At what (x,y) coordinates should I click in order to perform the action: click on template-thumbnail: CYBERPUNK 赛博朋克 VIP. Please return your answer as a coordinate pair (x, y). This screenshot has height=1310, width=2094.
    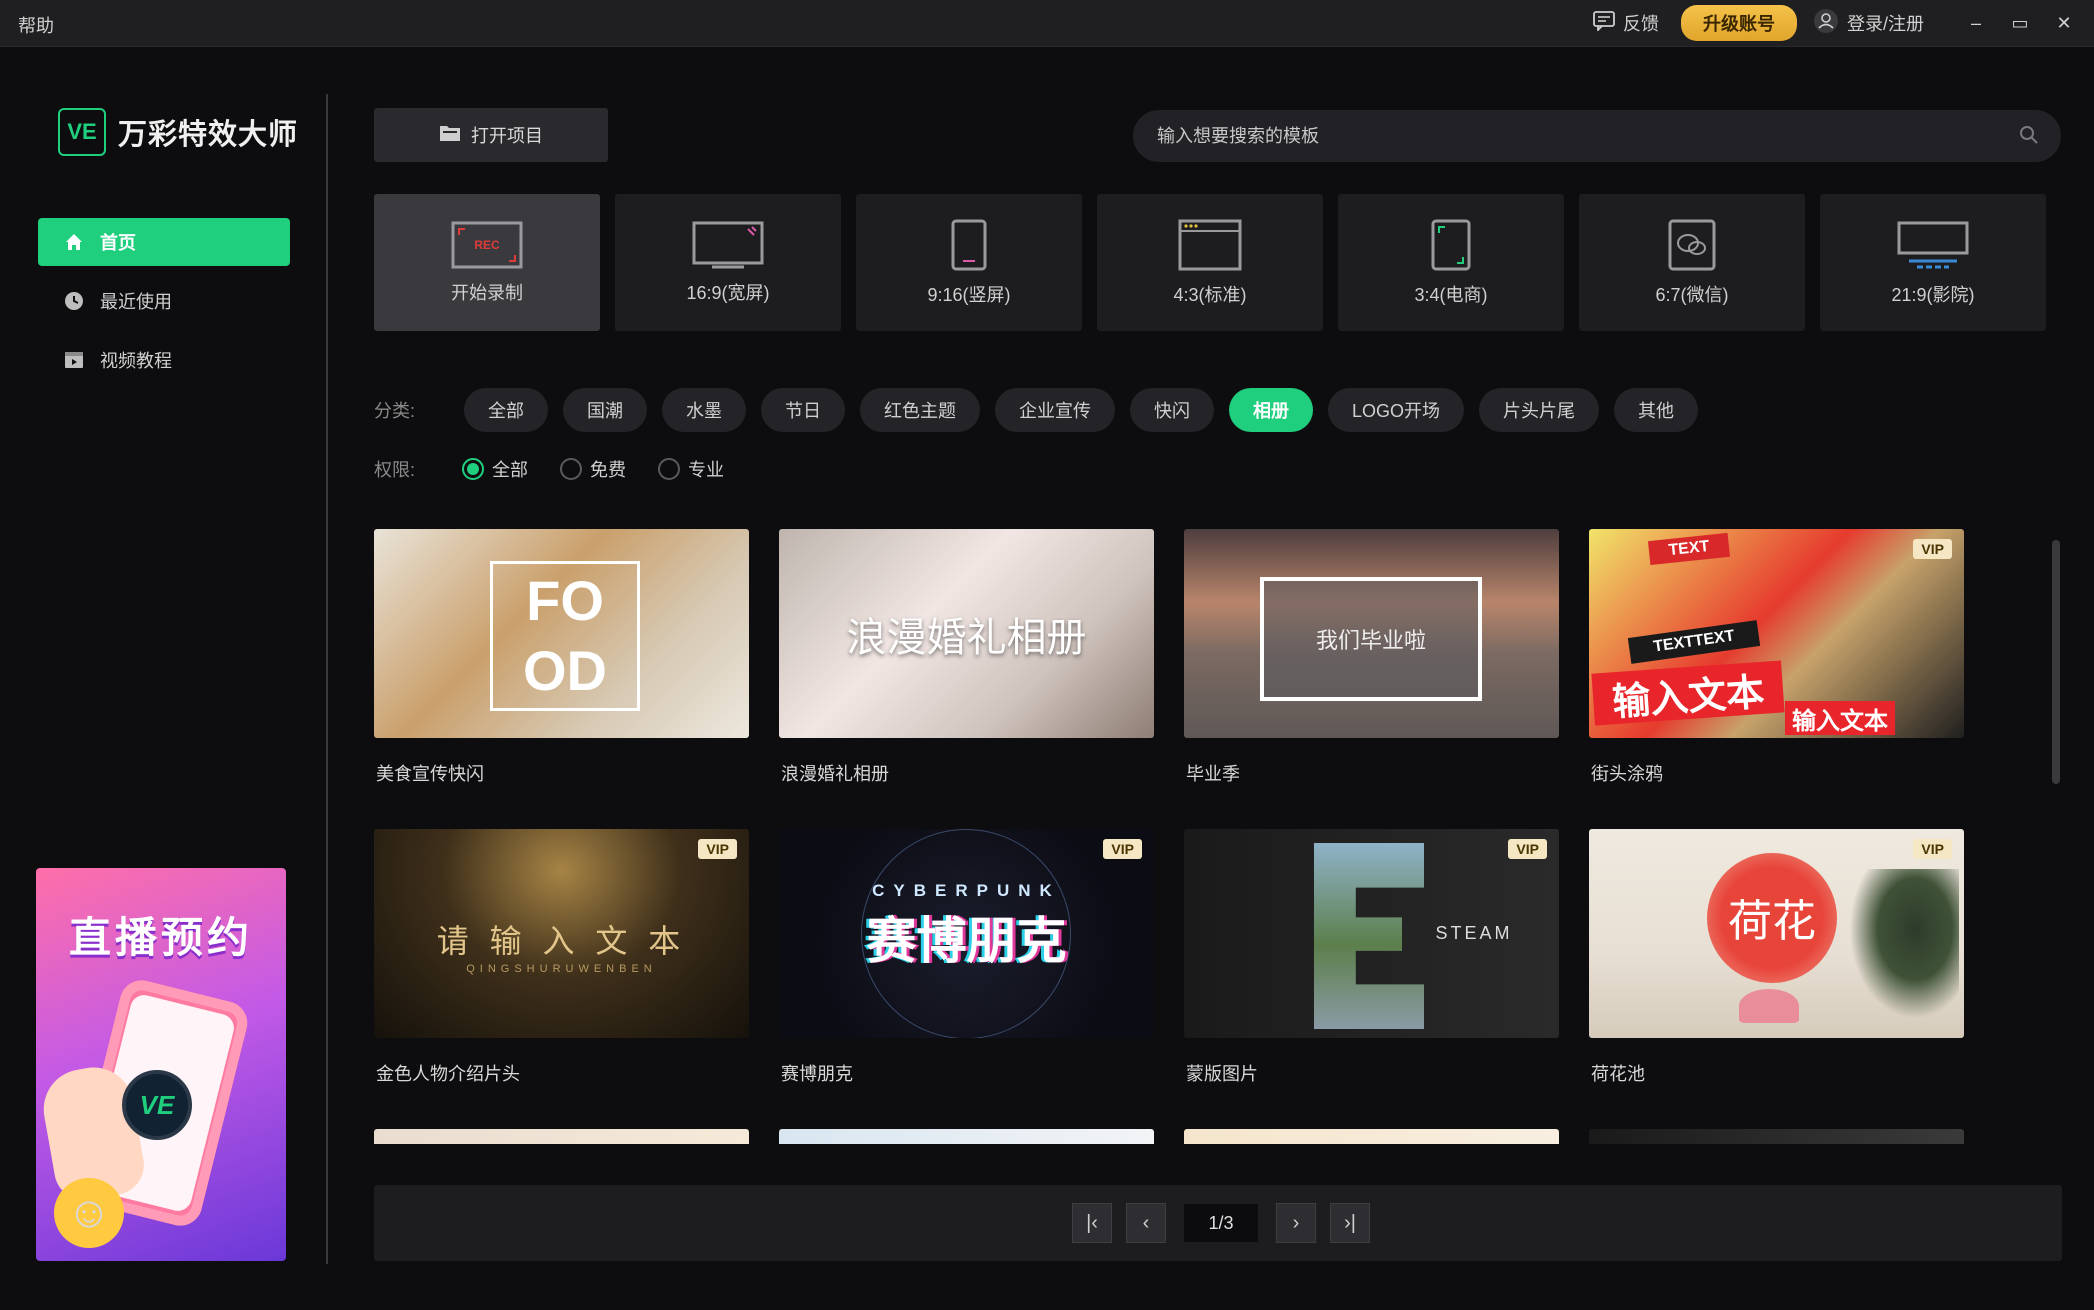
    Looking at the image, I should click on (966, 933).